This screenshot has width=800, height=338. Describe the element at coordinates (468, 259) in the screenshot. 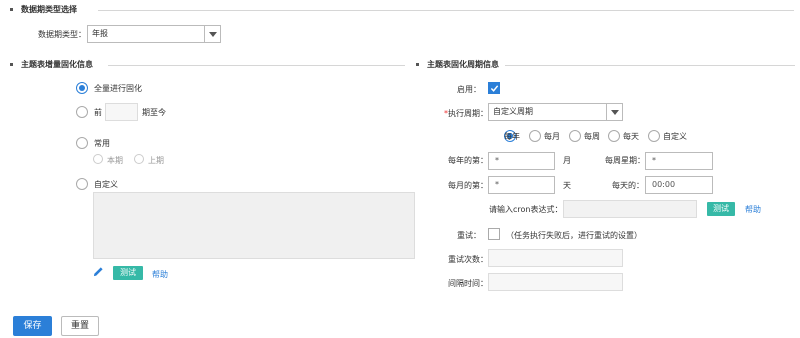

I see `retry-count-label: 重试次数：` at that location.